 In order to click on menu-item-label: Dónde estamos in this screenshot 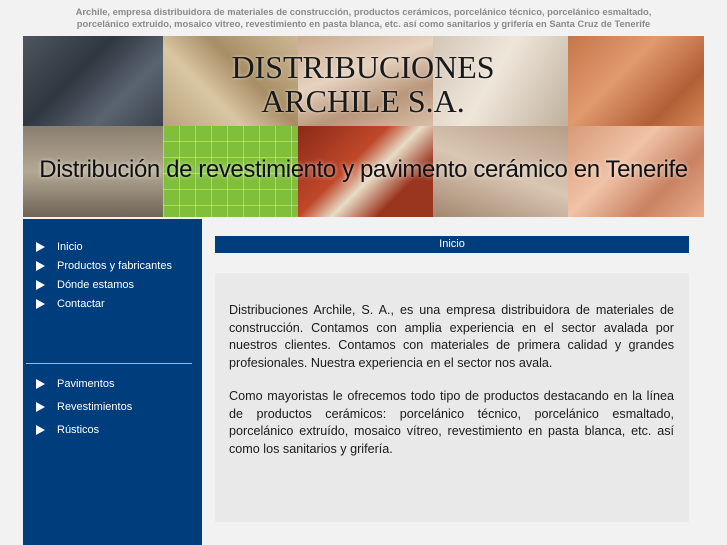, I will do `click(96, 284)`.